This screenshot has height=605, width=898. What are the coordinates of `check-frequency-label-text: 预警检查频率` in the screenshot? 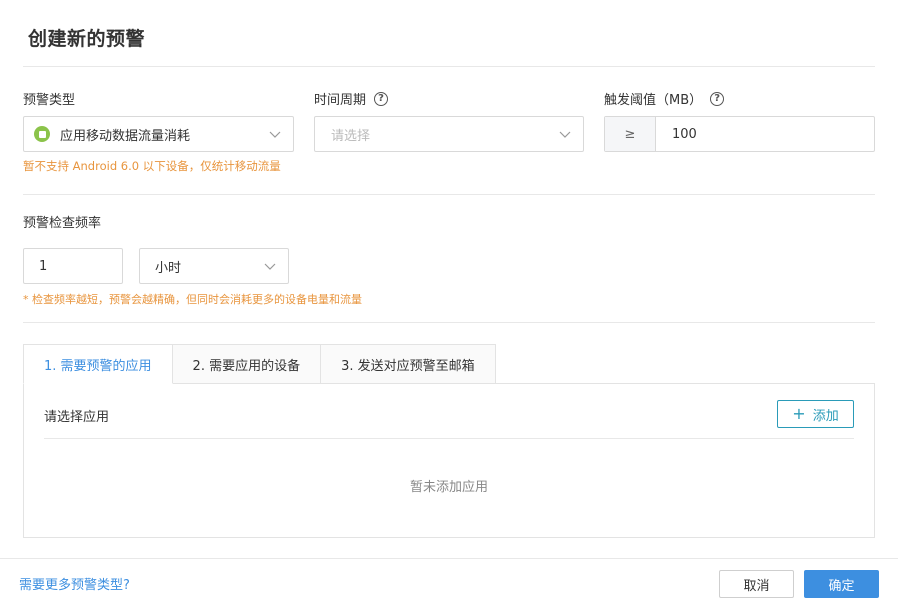 It's located at (62, 223).